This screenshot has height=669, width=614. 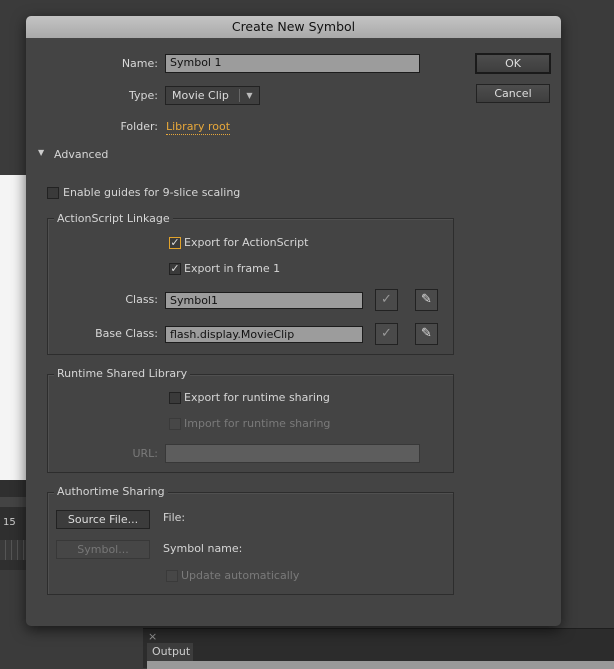 I want to click on export-runtime-checkbox, so click(x=175, y=398).